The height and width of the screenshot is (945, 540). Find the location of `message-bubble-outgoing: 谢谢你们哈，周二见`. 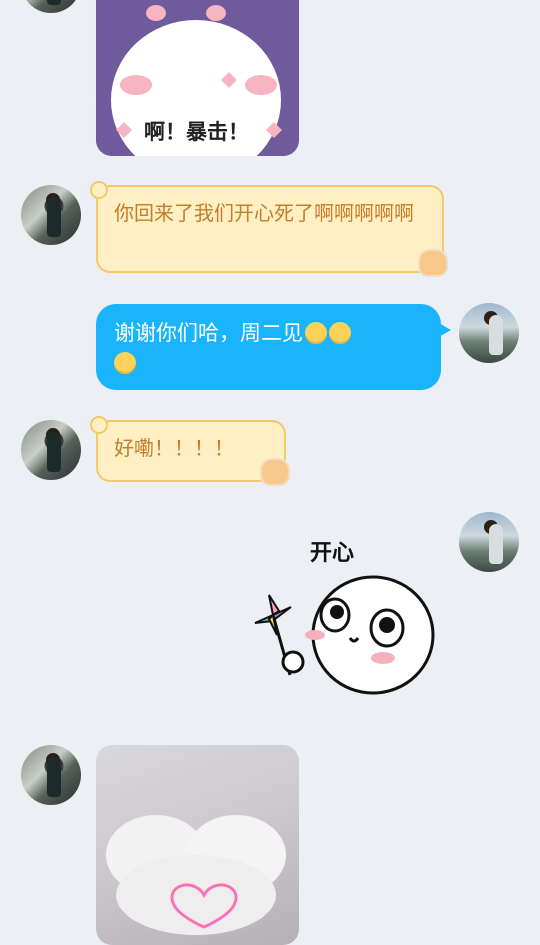

message-bubble-outgoing: 谢谢你们哈，周二见 is located at coordinates (273, 347).